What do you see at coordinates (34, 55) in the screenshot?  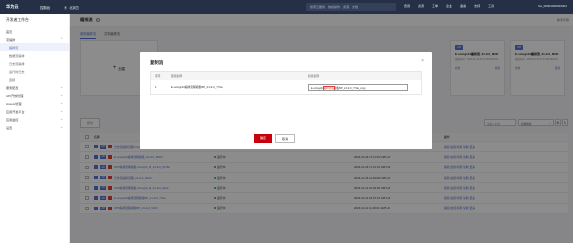 I see `sidebar-item: 数据流编排` at bounding box center [34, 55].